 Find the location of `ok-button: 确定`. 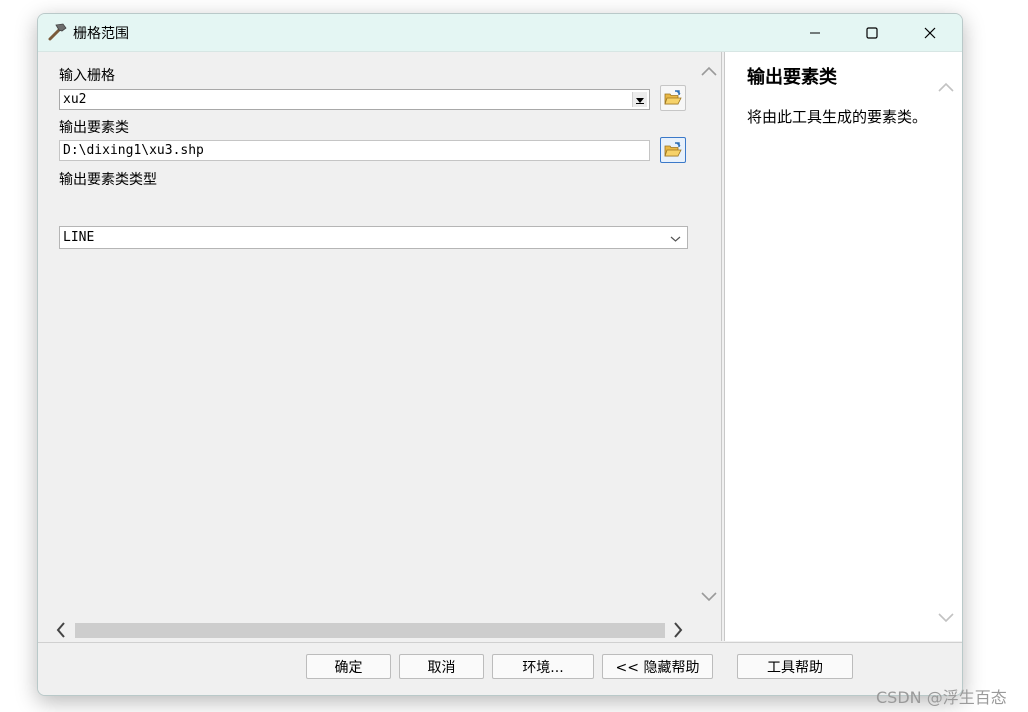

ok-button: 确定 is located at coordinates (348, 666).